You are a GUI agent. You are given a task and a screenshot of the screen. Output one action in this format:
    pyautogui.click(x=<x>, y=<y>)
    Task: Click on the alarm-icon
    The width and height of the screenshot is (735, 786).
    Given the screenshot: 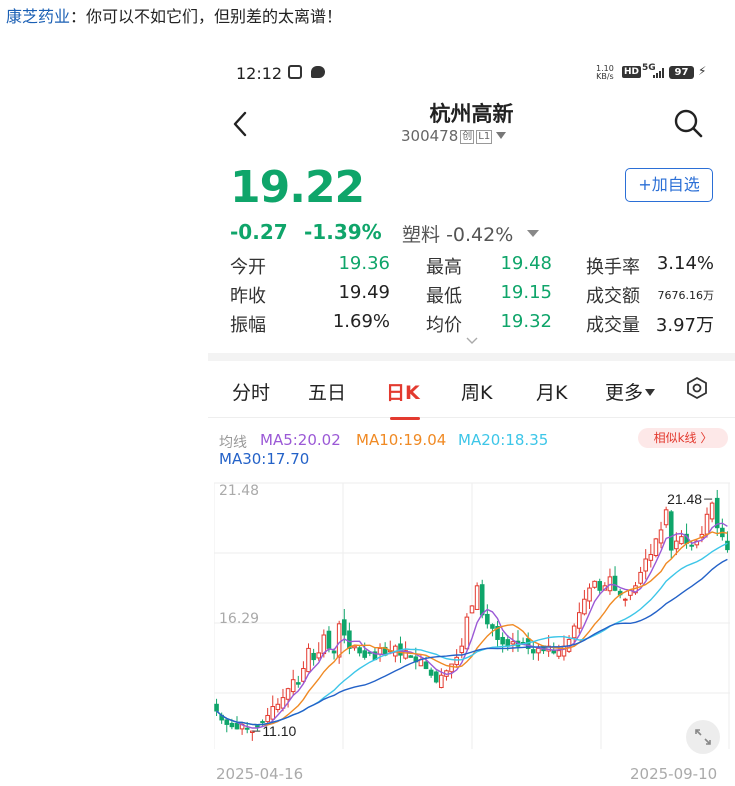 What is the action you would take?
    pyautogui.click(x=295, y=72)
    